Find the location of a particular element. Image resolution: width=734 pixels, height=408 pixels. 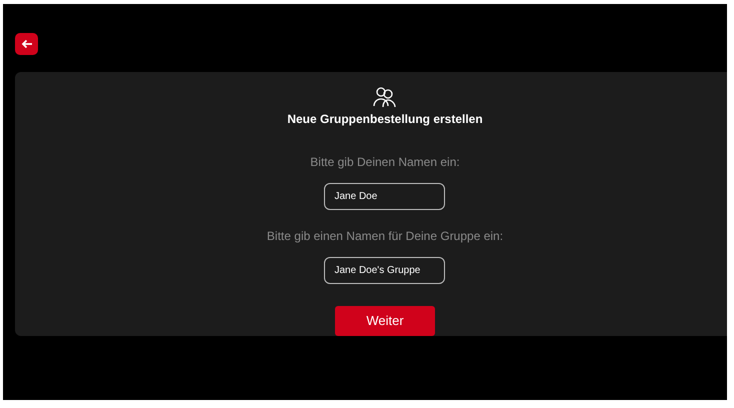

arrow-left-icon is located at coordinates (26, 44).